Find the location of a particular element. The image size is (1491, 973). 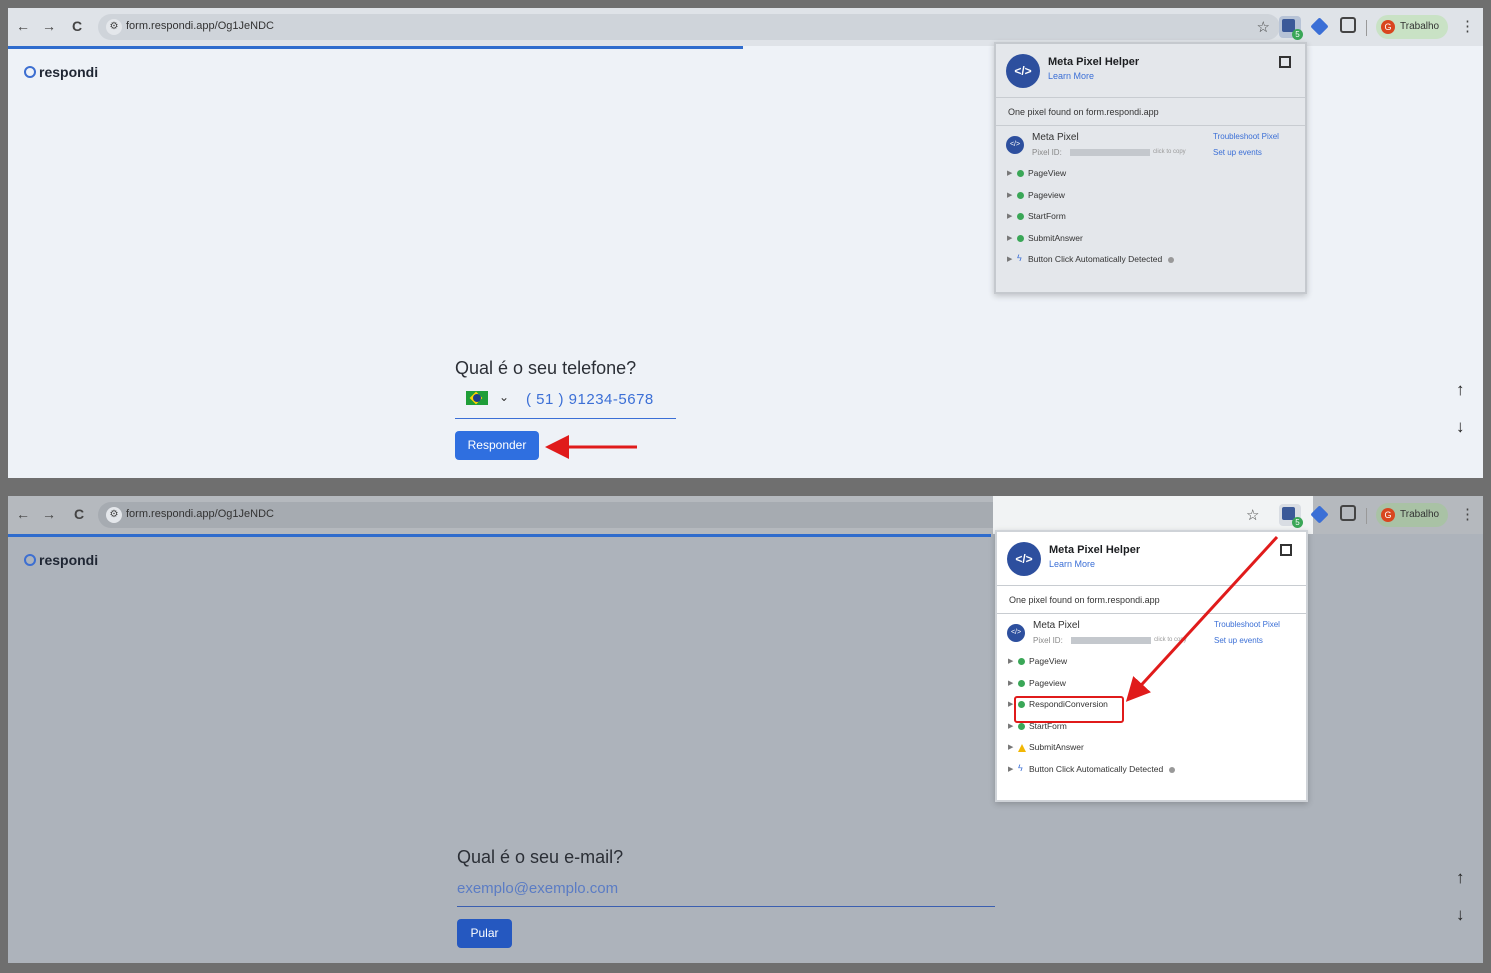

event-label: StartForm is located at coordinates (1047, 216).